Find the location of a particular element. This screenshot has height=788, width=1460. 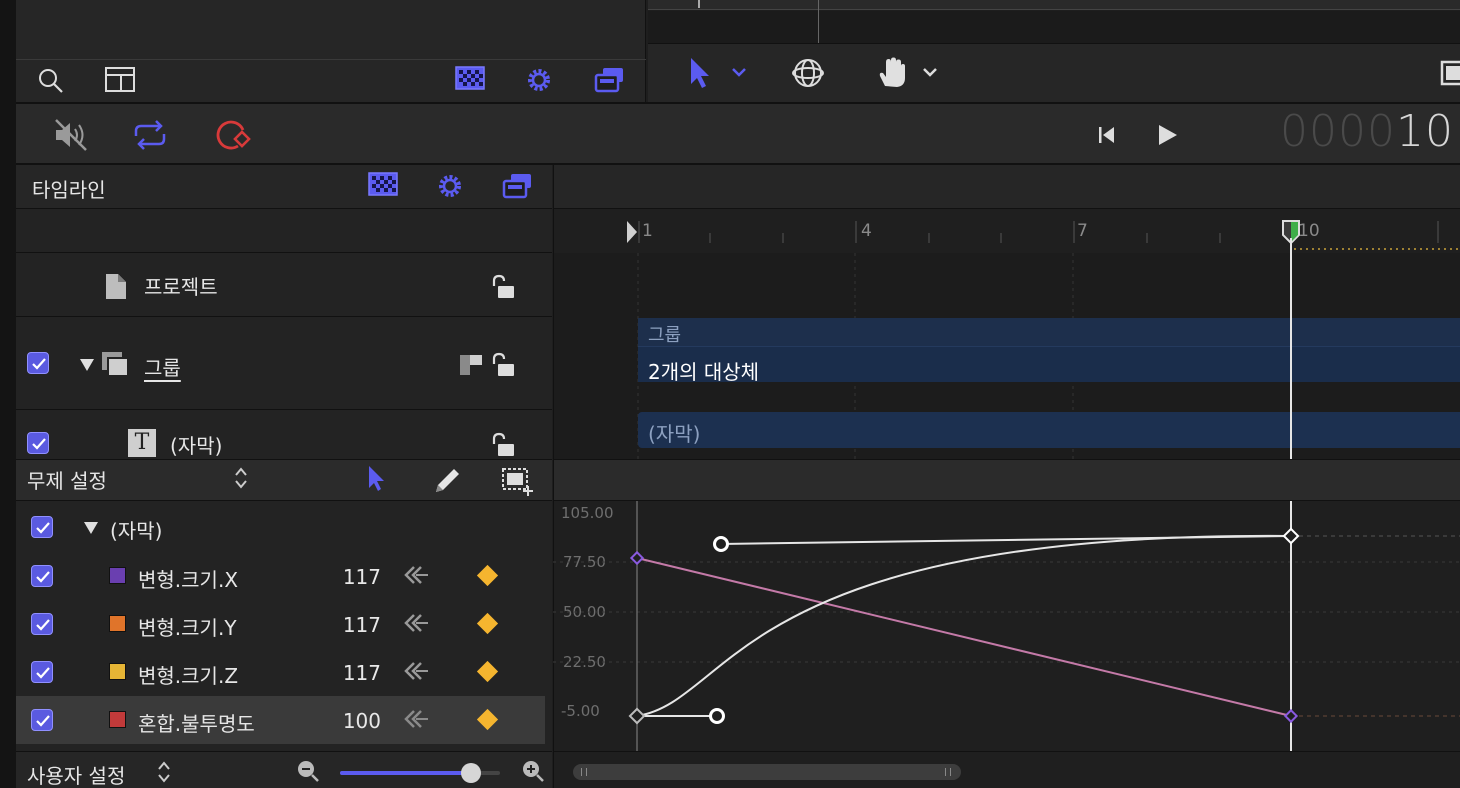

group-icon is located at coordinates (116, 365).